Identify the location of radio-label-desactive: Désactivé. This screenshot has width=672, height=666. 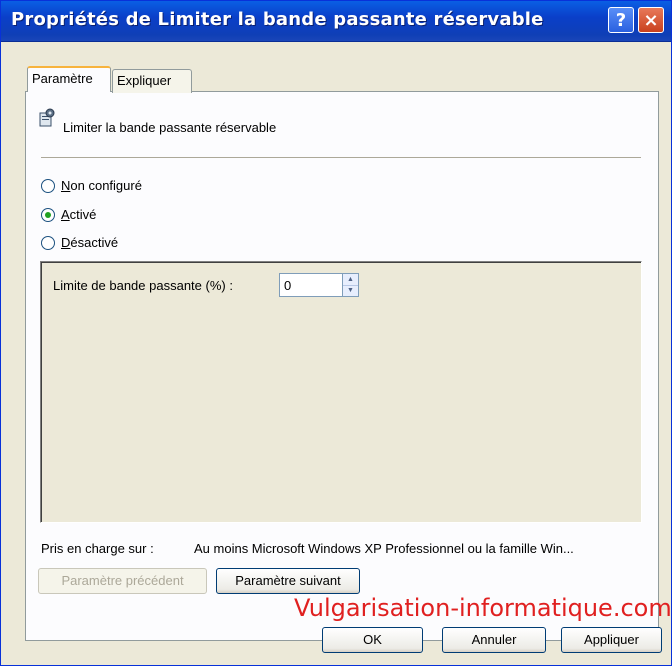
(89, 242).